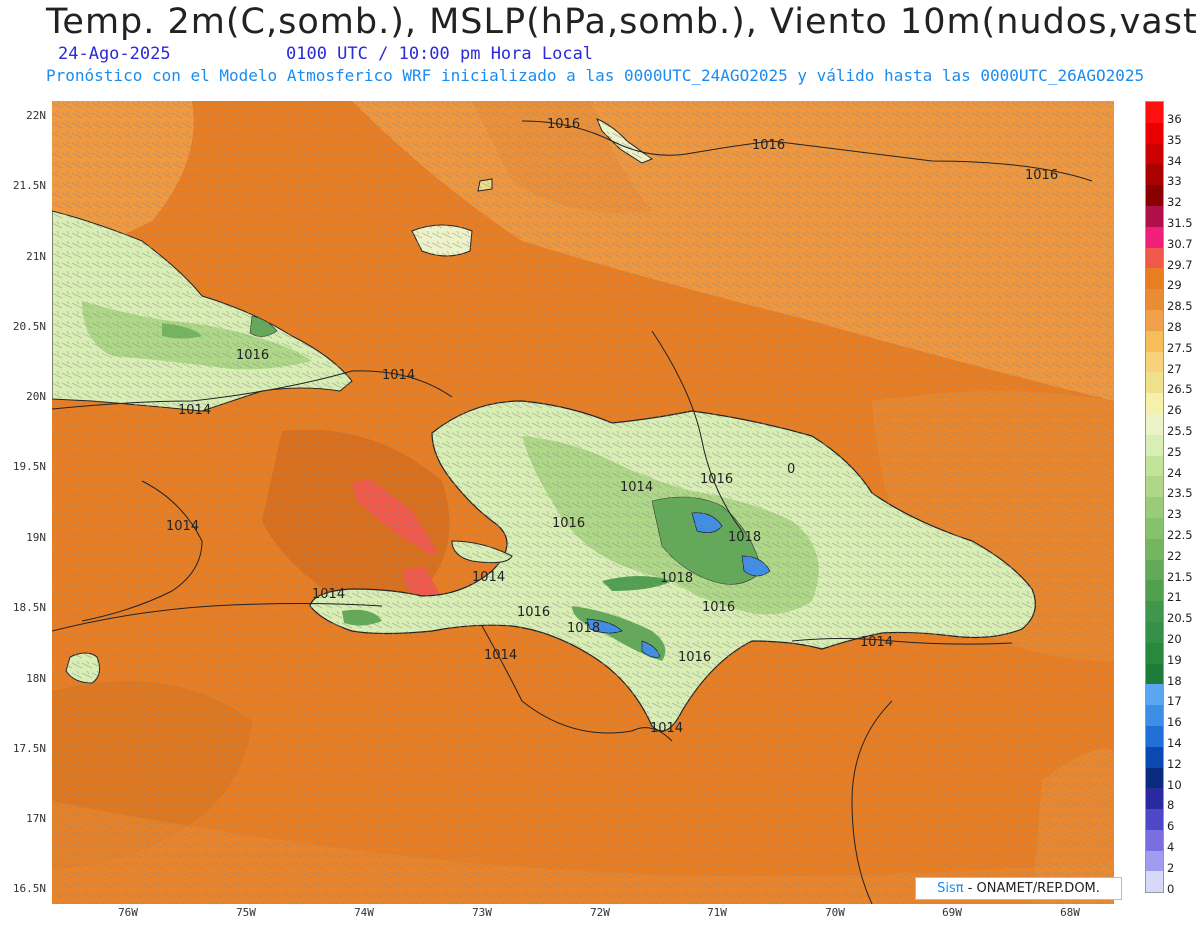 The image size is (1200, 927). What do you see at coordinates (1180, 576) in the screenshot?
I see `colorbar-label: 21.5` at bounding box center [1180, 576].